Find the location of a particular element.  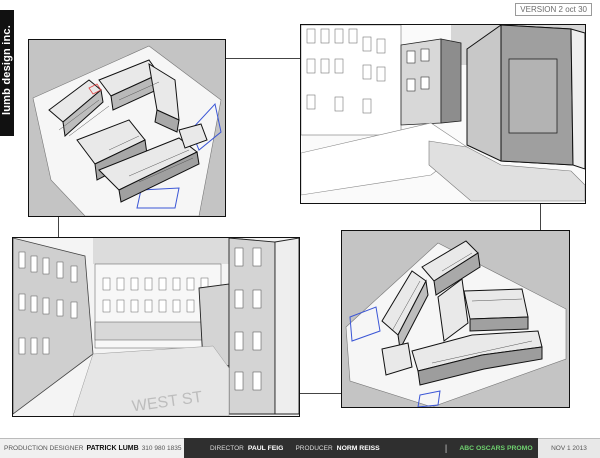

logo-text: lumb design inc. is located at coordinates (7, 70).